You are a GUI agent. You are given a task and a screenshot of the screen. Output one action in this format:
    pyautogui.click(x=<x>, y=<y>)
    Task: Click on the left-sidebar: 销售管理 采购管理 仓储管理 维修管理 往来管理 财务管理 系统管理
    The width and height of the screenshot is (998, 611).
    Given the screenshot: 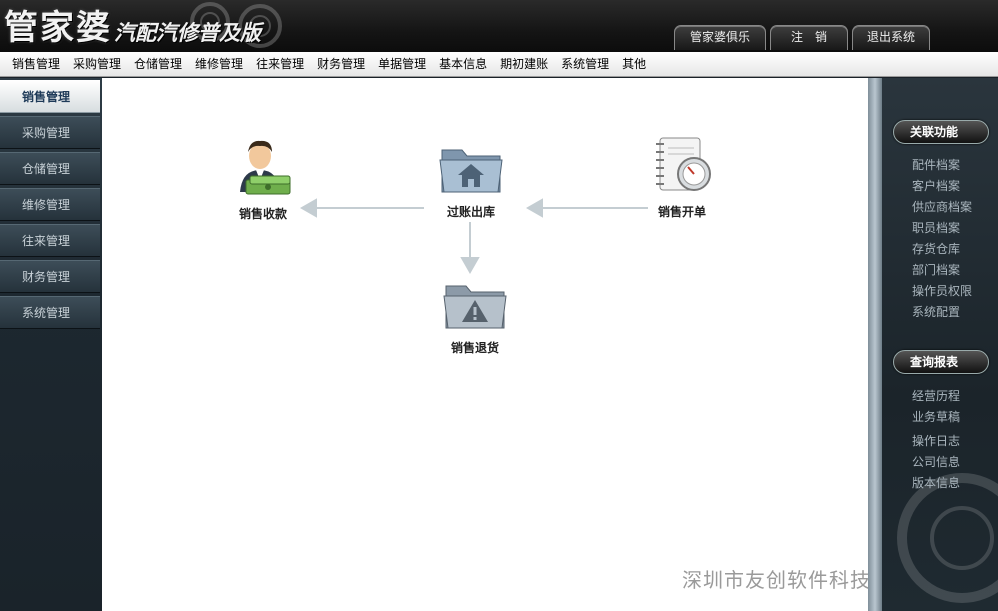 What is the action you would take?
    pyautogui.click(x=51, y=344)
    